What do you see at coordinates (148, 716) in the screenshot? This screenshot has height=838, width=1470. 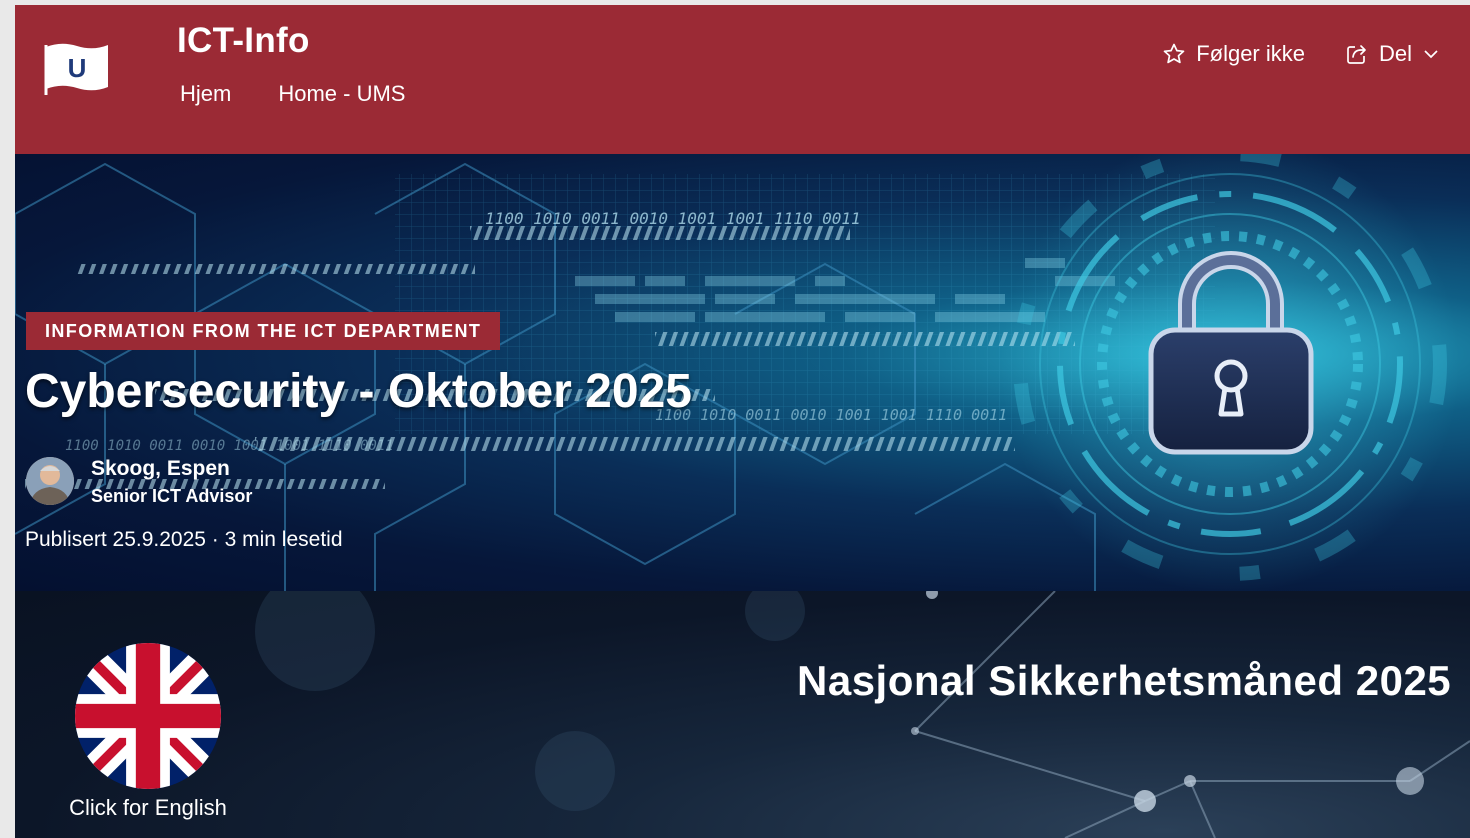 I see `uk-flag-icon` at bounding box center [148, 716].